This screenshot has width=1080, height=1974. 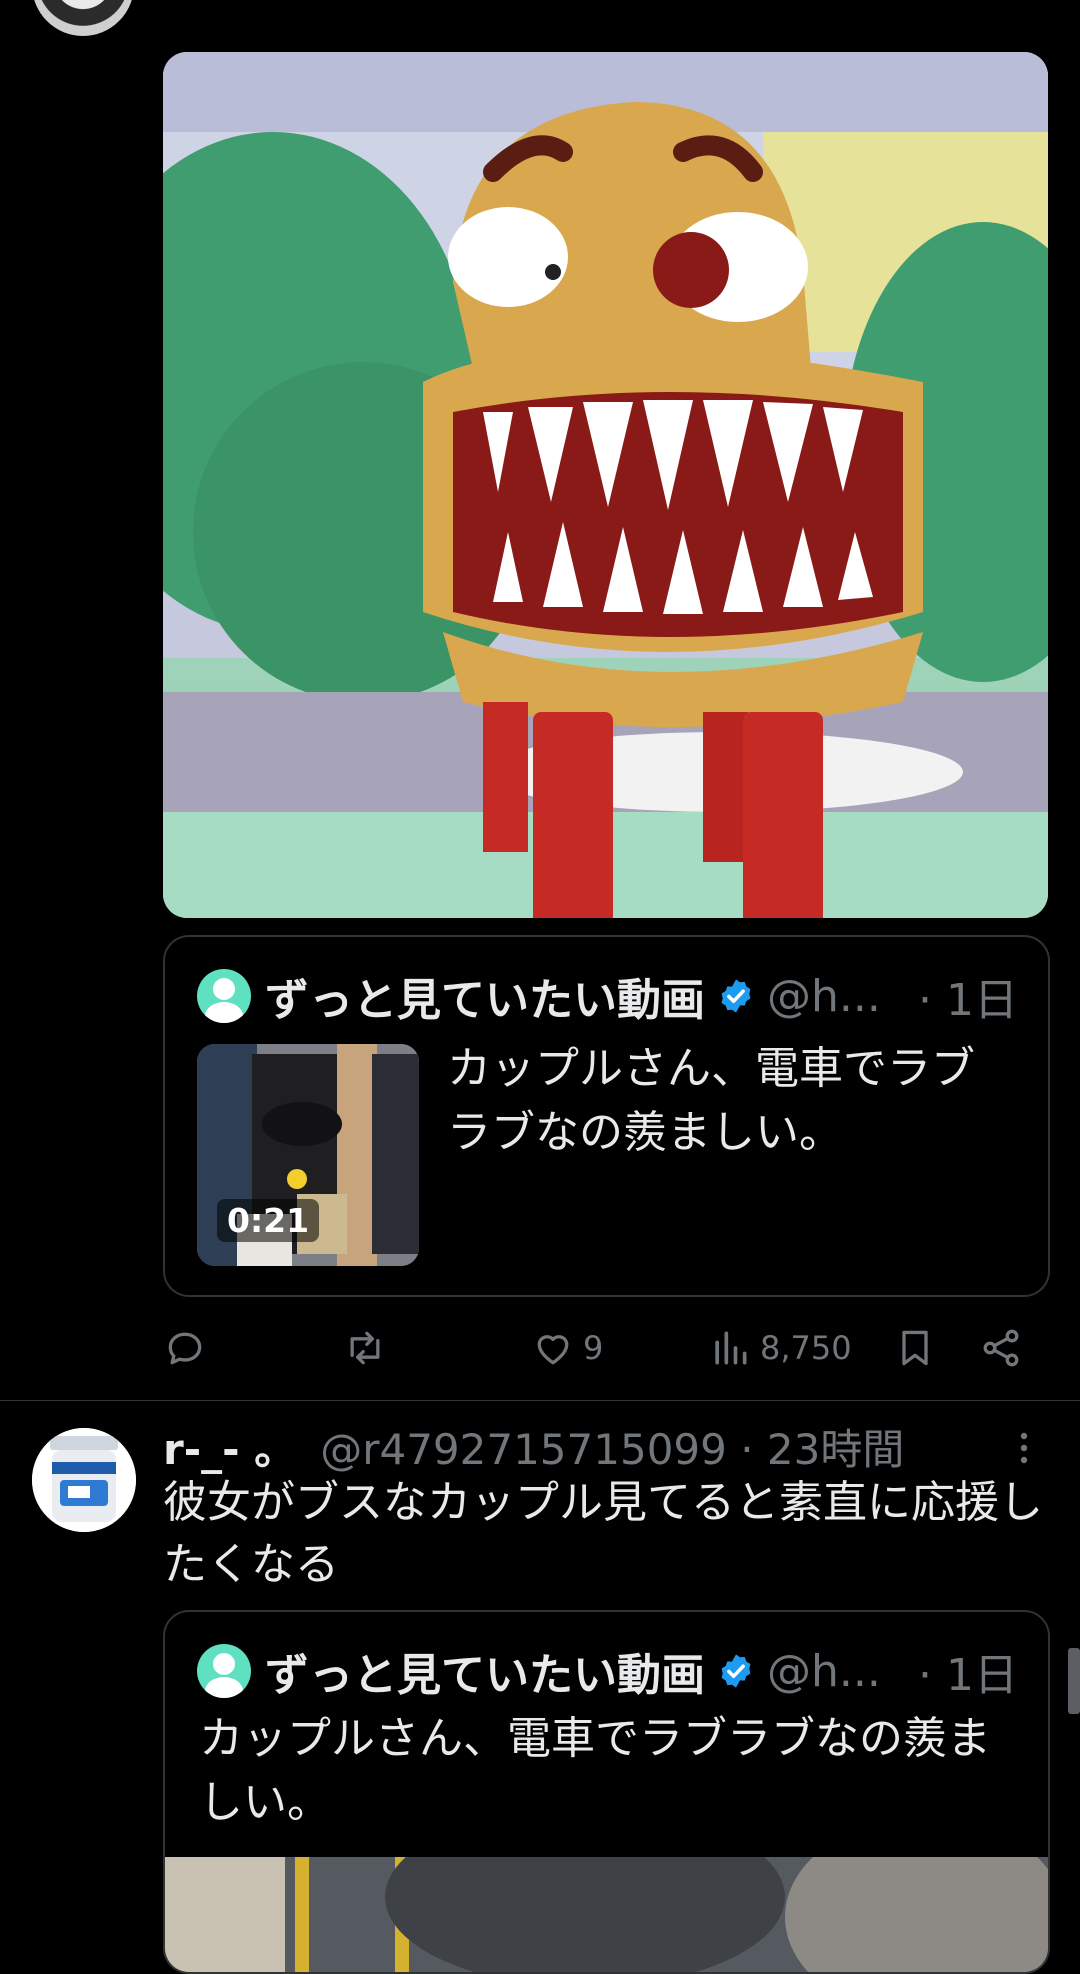 I want to click on like-button: 9, so click(x=567, y=1348).